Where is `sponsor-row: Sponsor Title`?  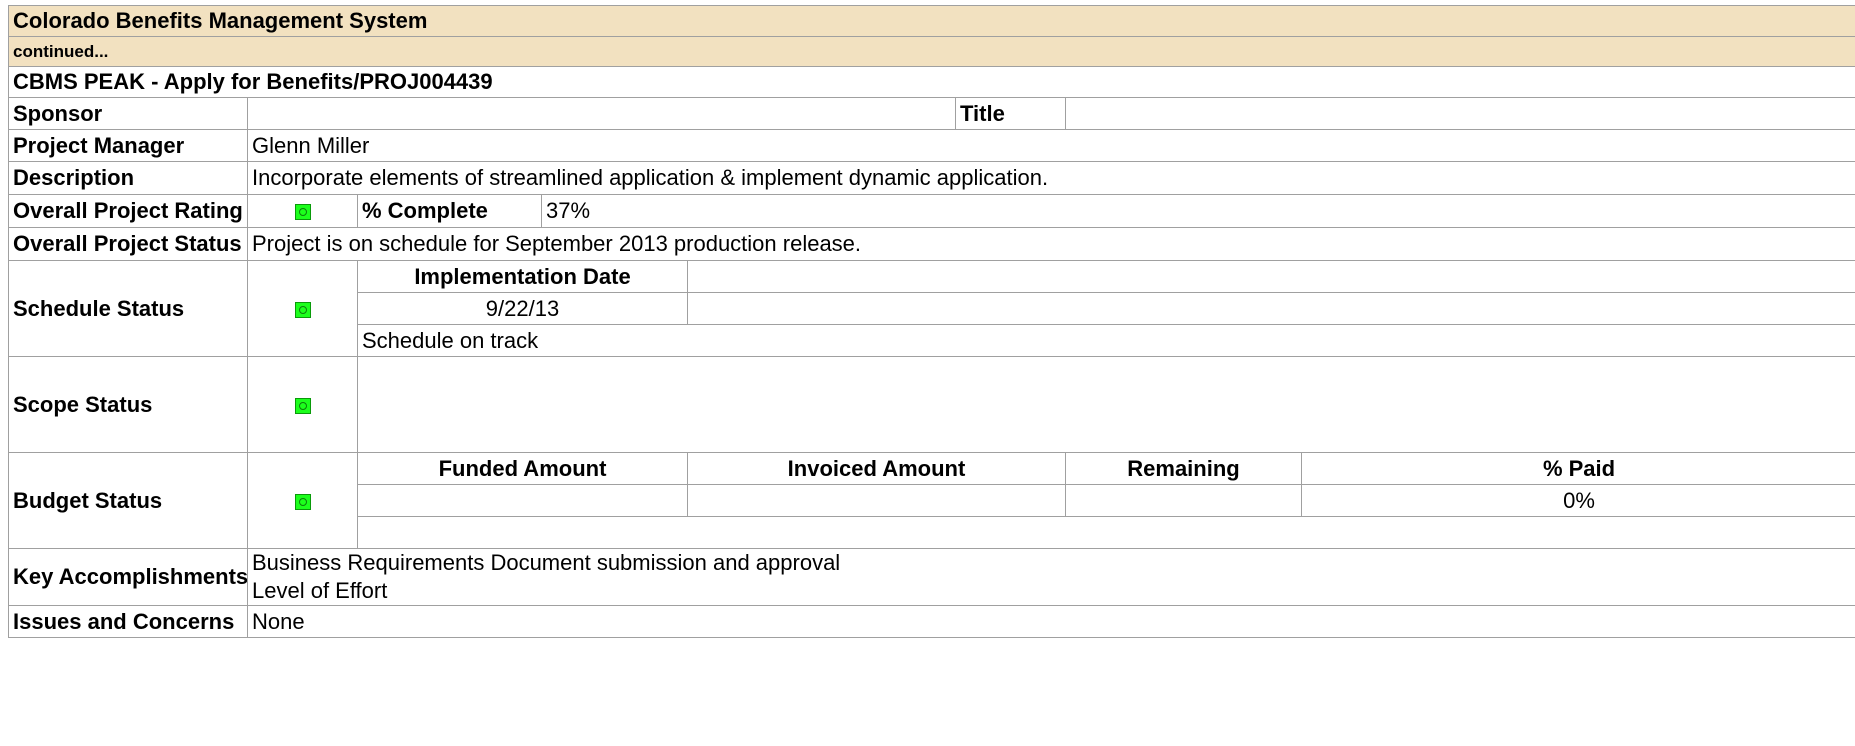 sponsor-row: Sponsor Title is located at coordinates (931, 113).